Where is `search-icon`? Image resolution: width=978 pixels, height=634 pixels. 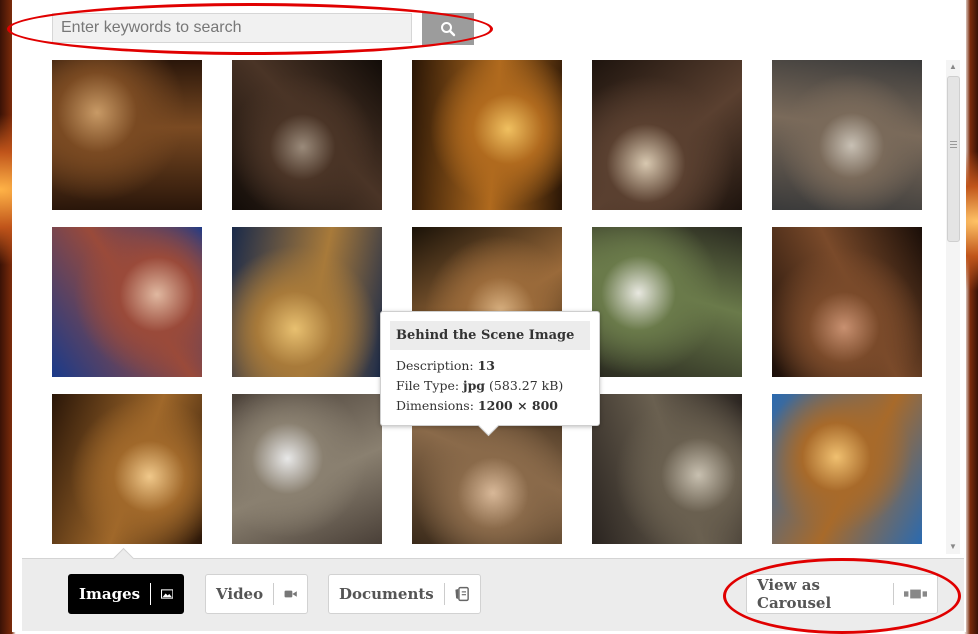 search-icon is located at coordinates (448, 29).